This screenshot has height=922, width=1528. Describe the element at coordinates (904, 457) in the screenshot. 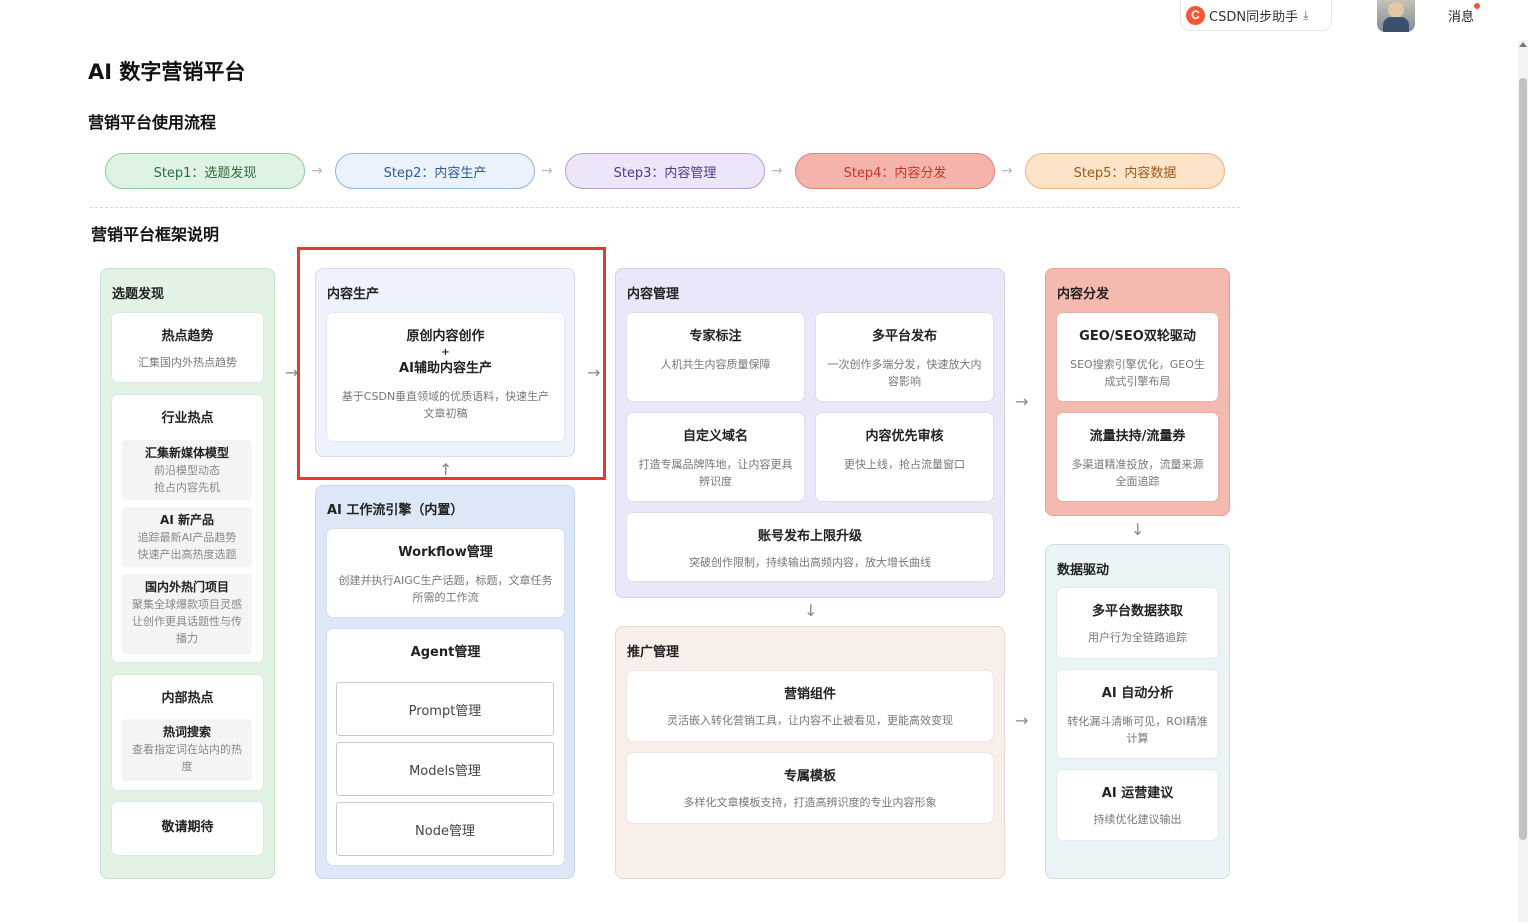

I see `priority-review-card: 内容优先审核 更快上线，抢占流量窗口` at that location.